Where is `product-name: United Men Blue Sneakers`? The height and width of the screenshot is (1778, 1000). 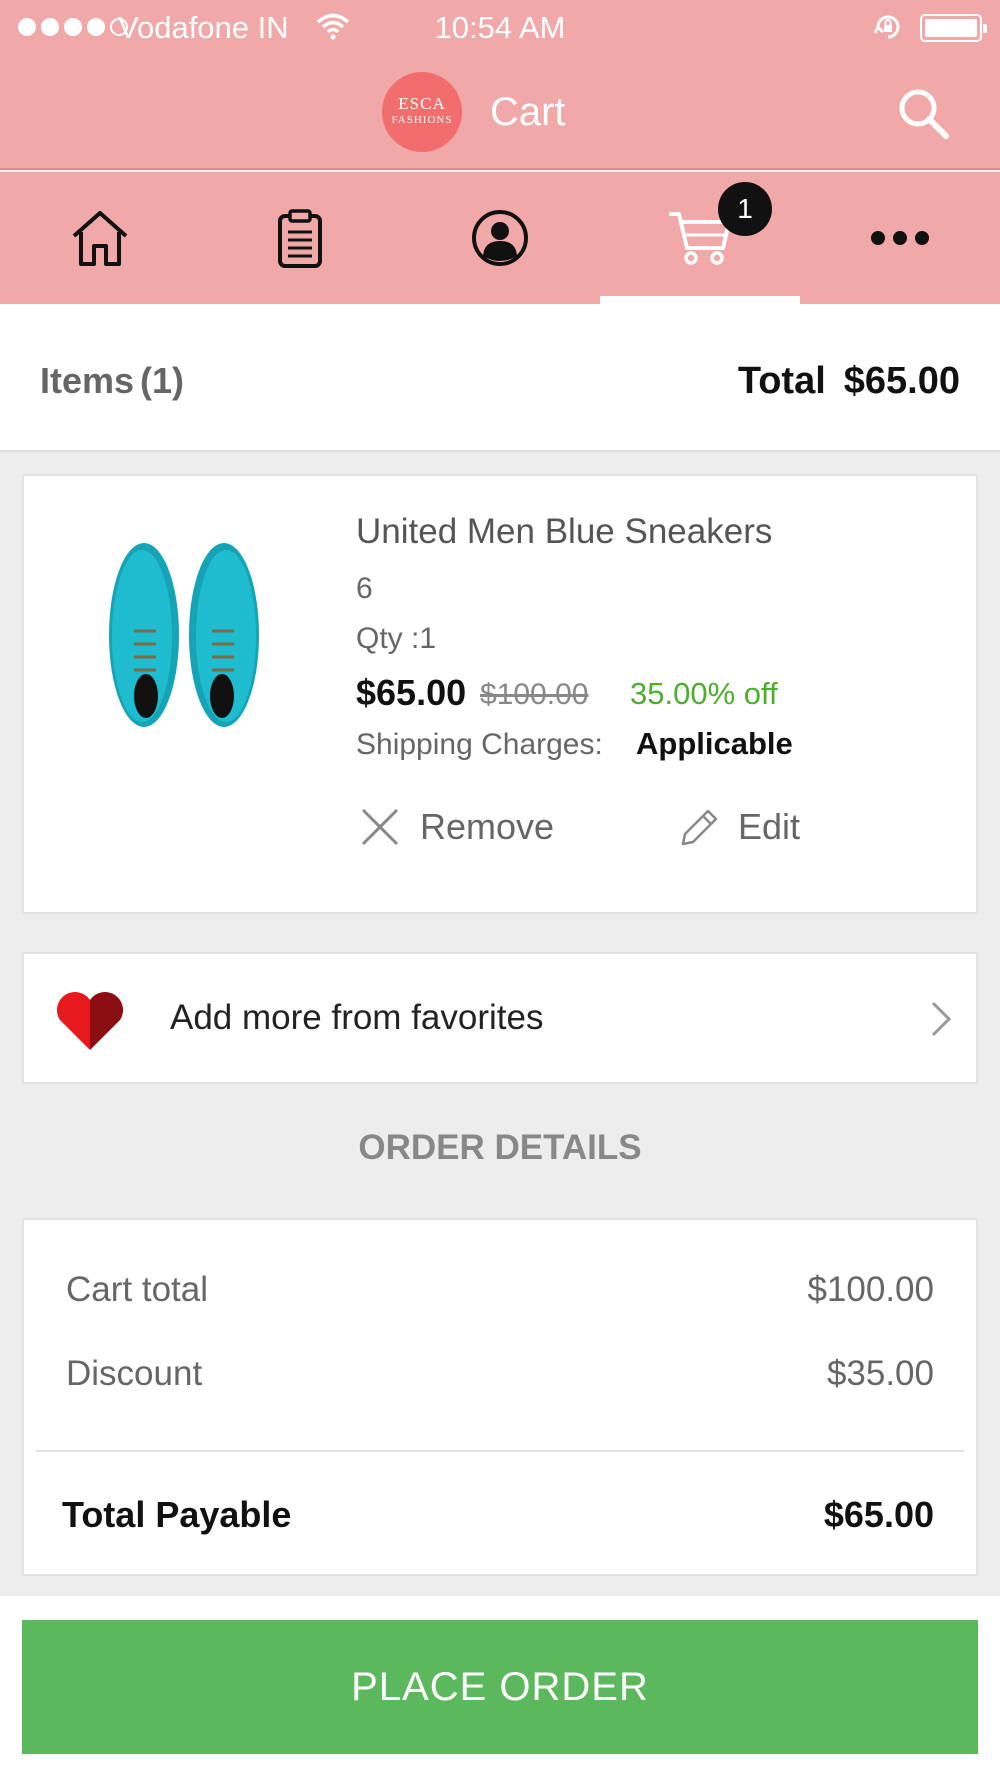
product-name: United Men Blue Sneakers is located at coordinates (564, 532).